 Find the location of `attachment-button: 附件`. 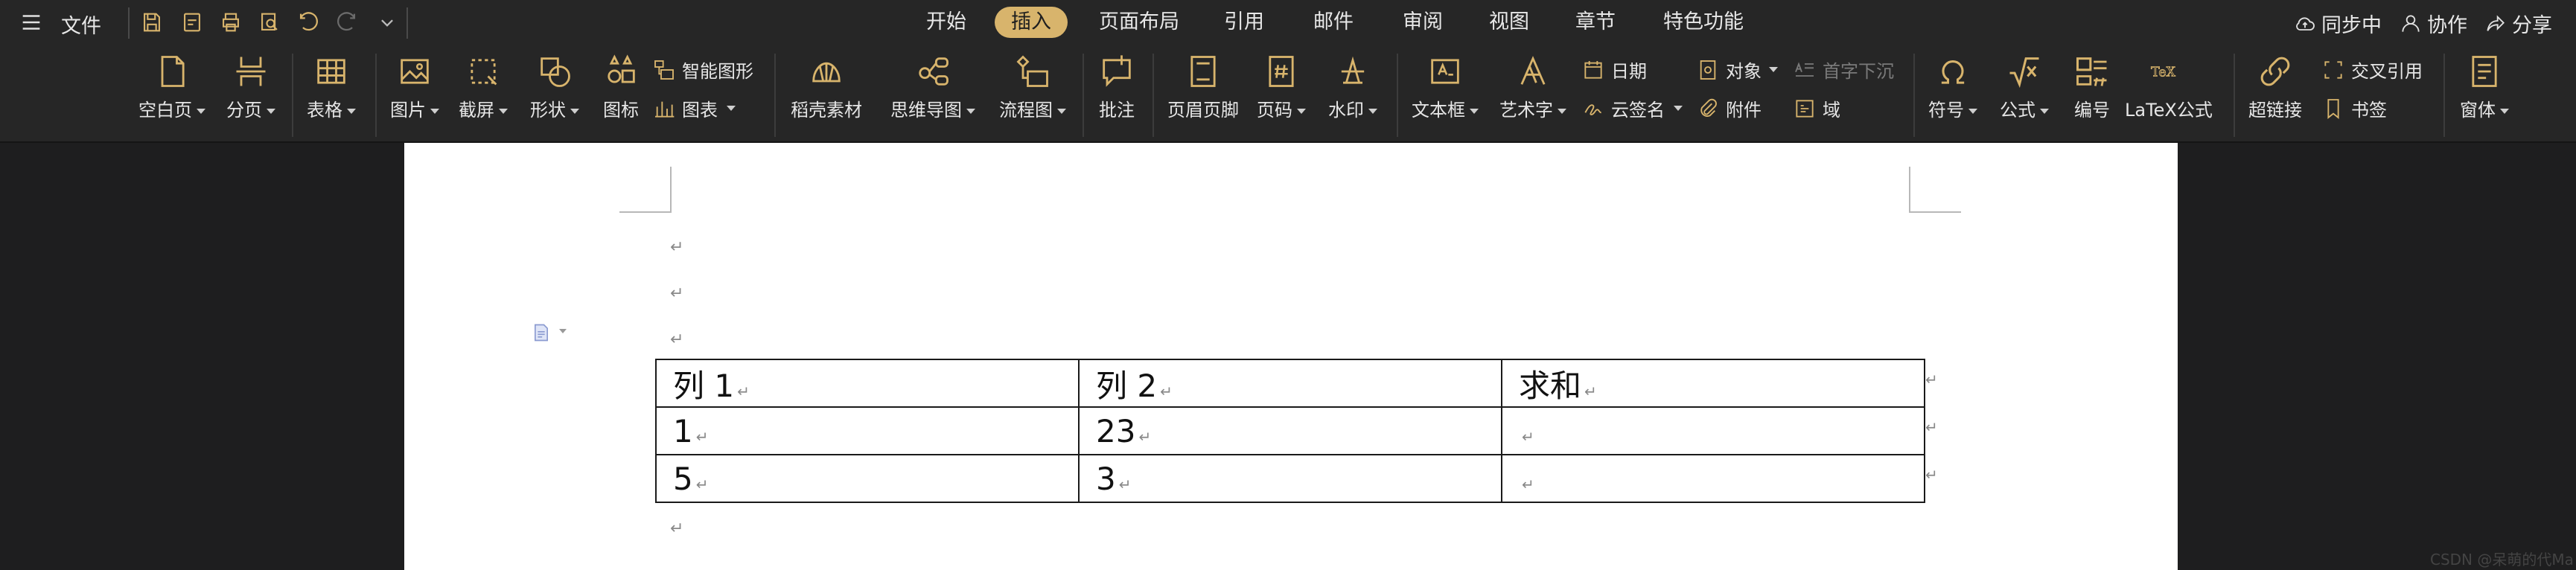

attachment-button: 附件 is located at coordinates (1729, 108).